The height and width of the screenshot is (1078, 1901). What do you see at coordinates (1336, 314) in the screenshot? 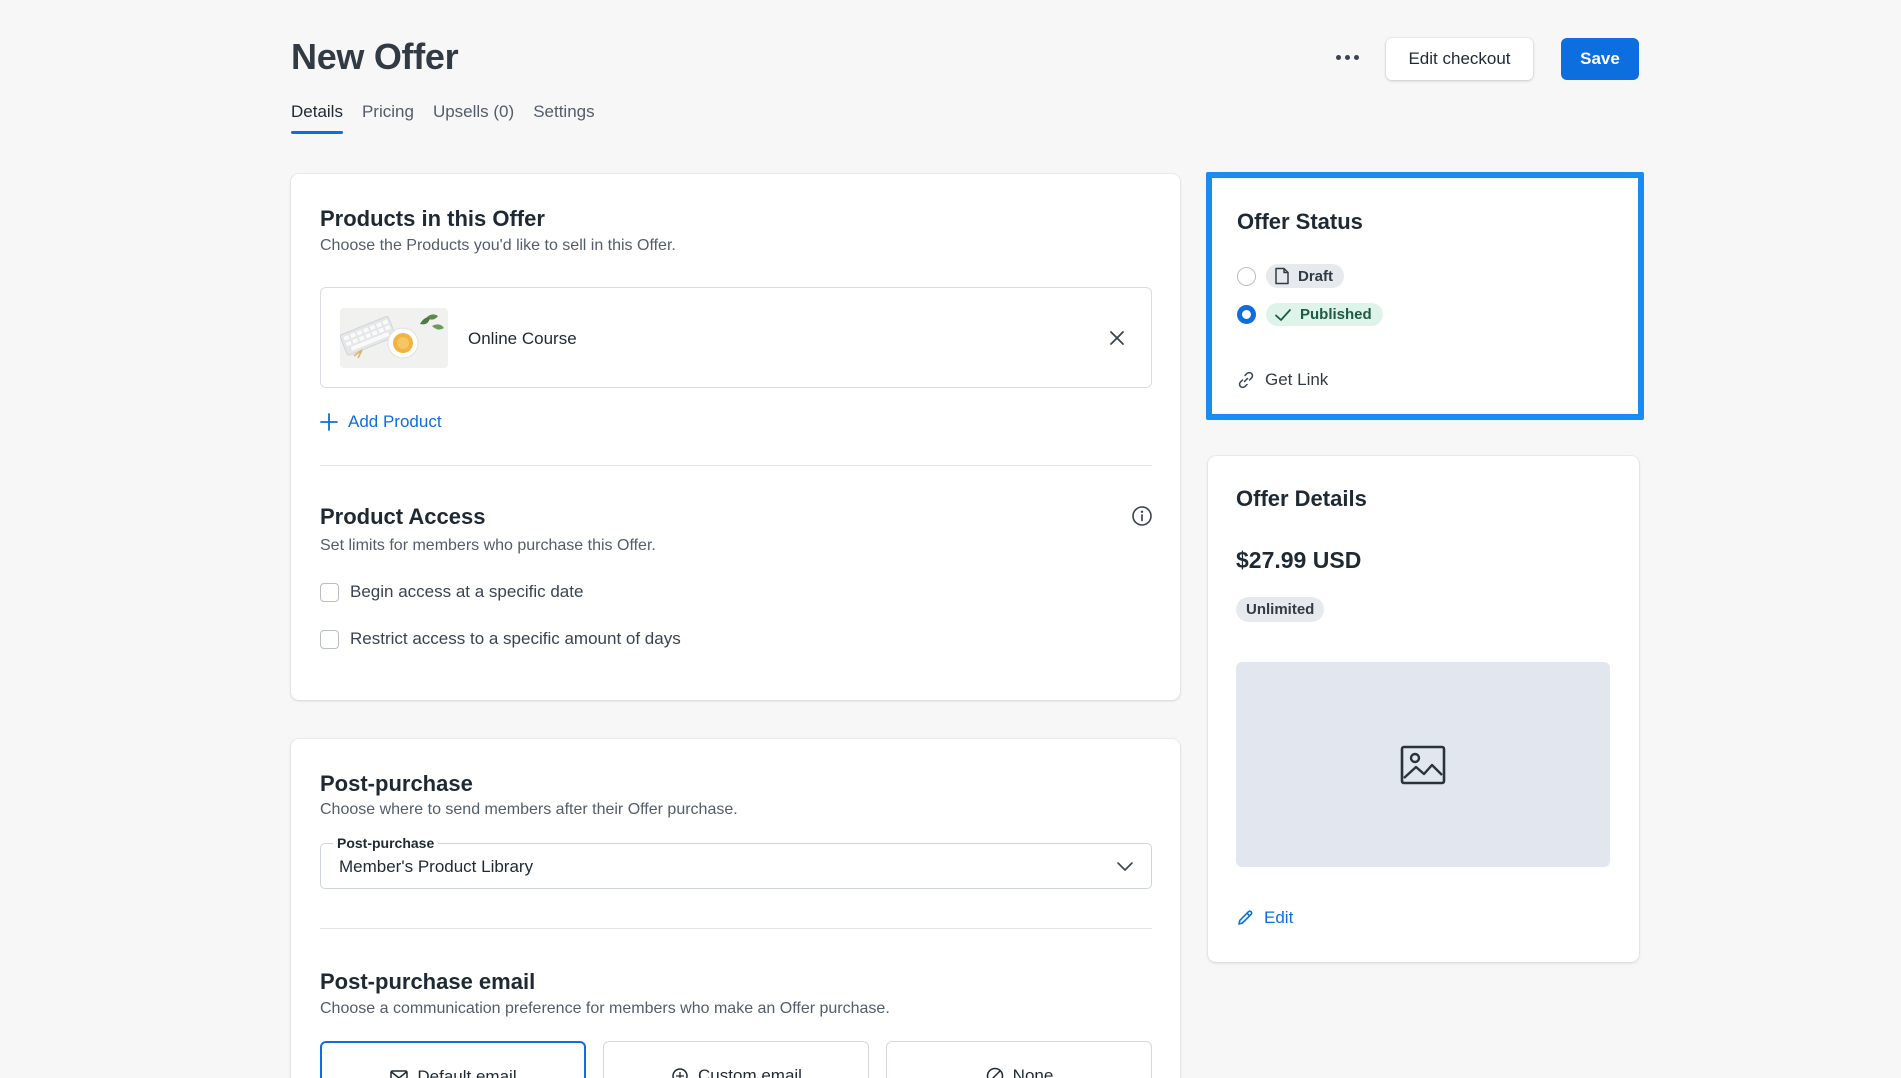
I see `published-label: Published` at bounding box center [1336, 314].